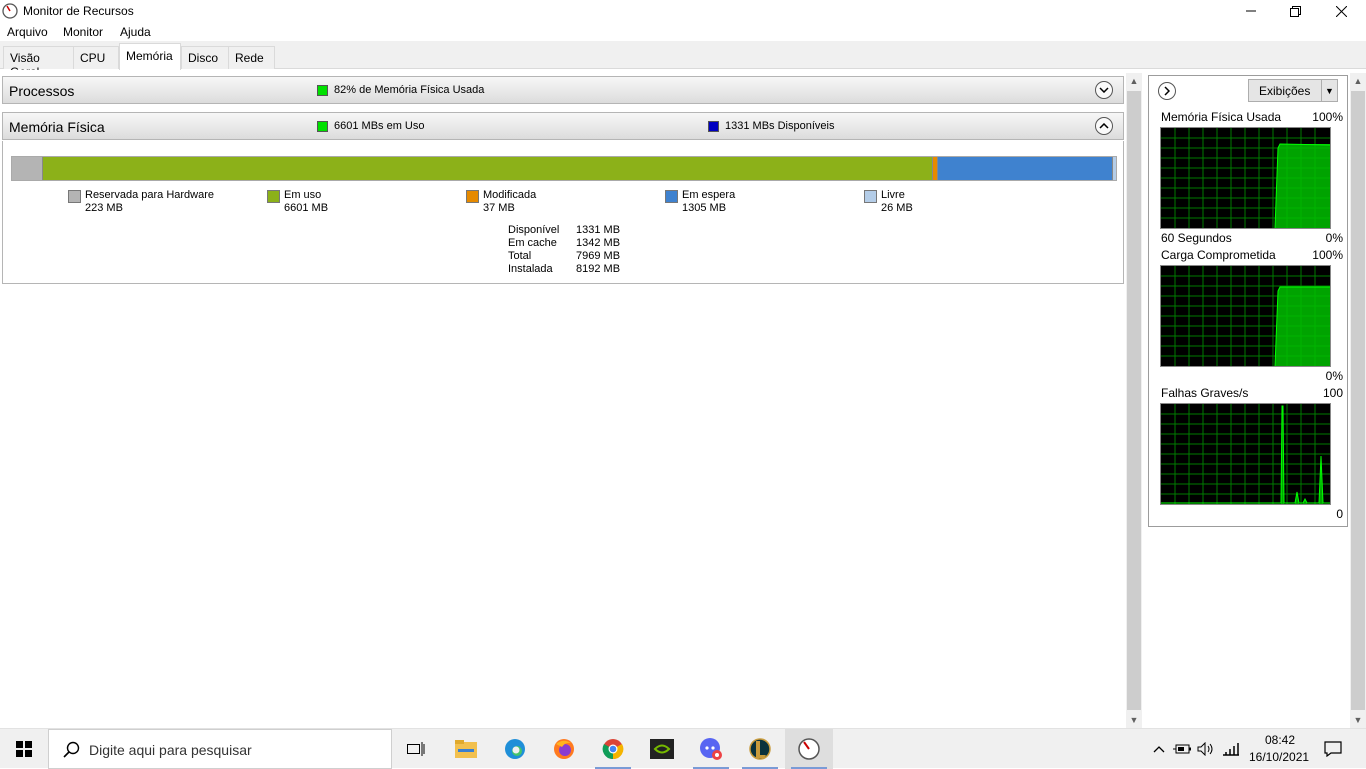 The height and width of the screenshot is (769, 1366). I want to click on file-explorer-icon, so click(466, 749).